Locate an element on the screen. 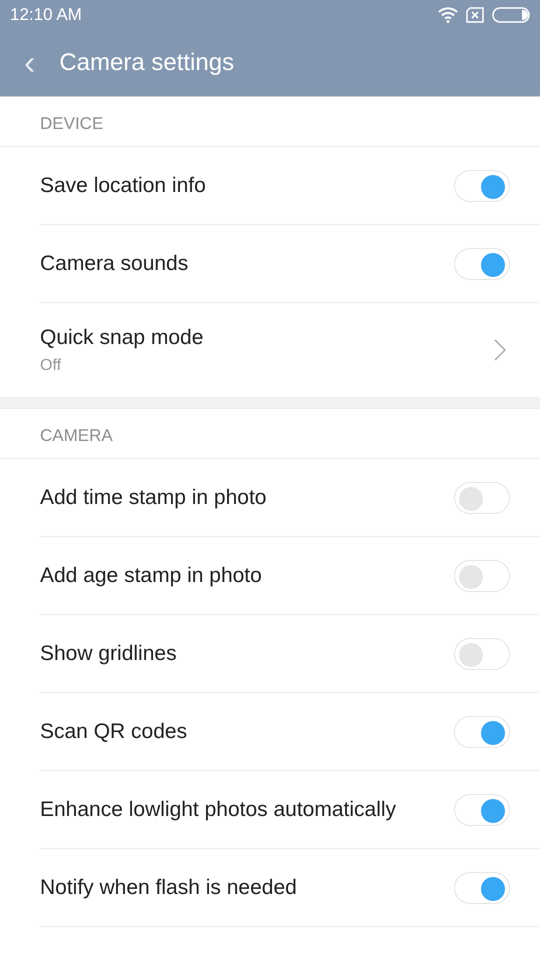 The height and width of the screenshot is (960, 540). setting-label: Save location info is located at coordinates (123, 185).